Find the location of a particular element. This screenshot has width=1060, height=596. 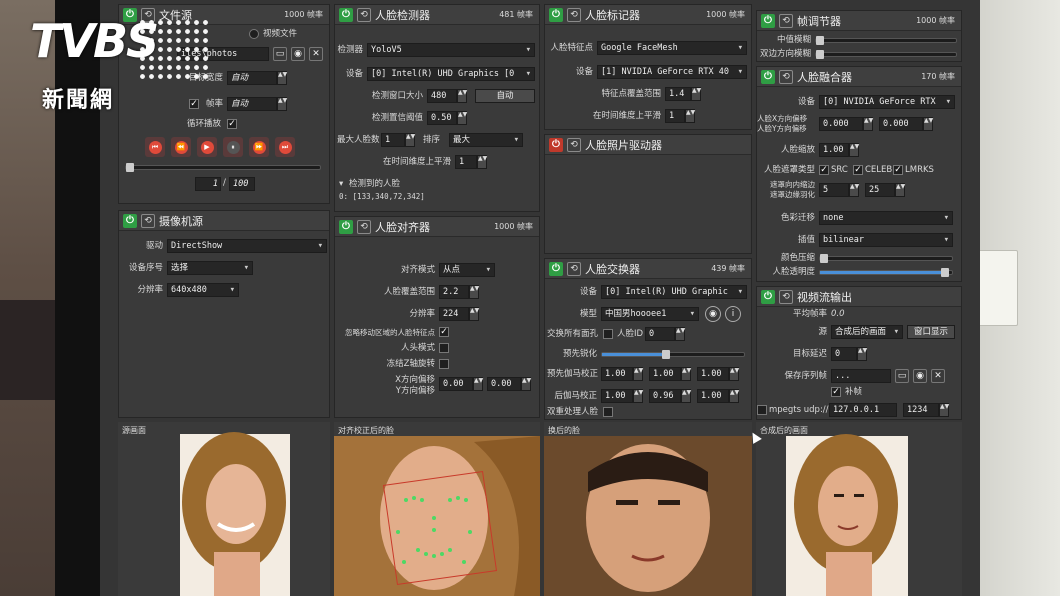

fill-checkbox: ✓ is located at coordinates (836, 392).